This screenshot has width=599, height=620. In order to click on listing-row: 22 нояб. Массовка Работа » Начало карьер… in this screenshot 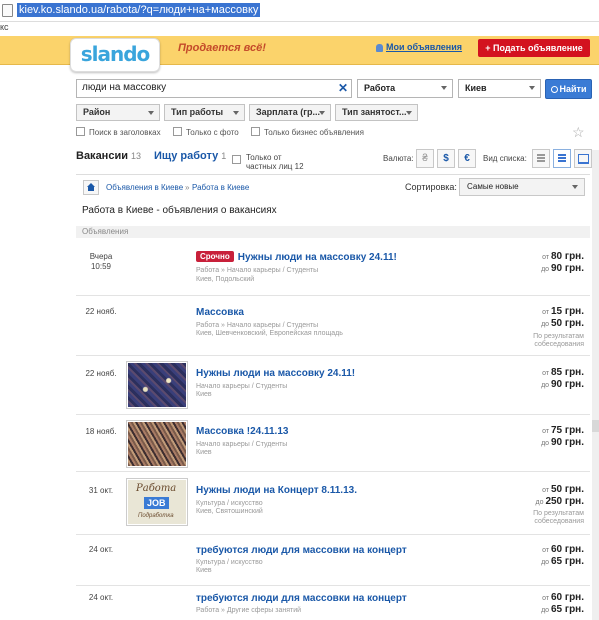, I will do `click(333, 326)`.